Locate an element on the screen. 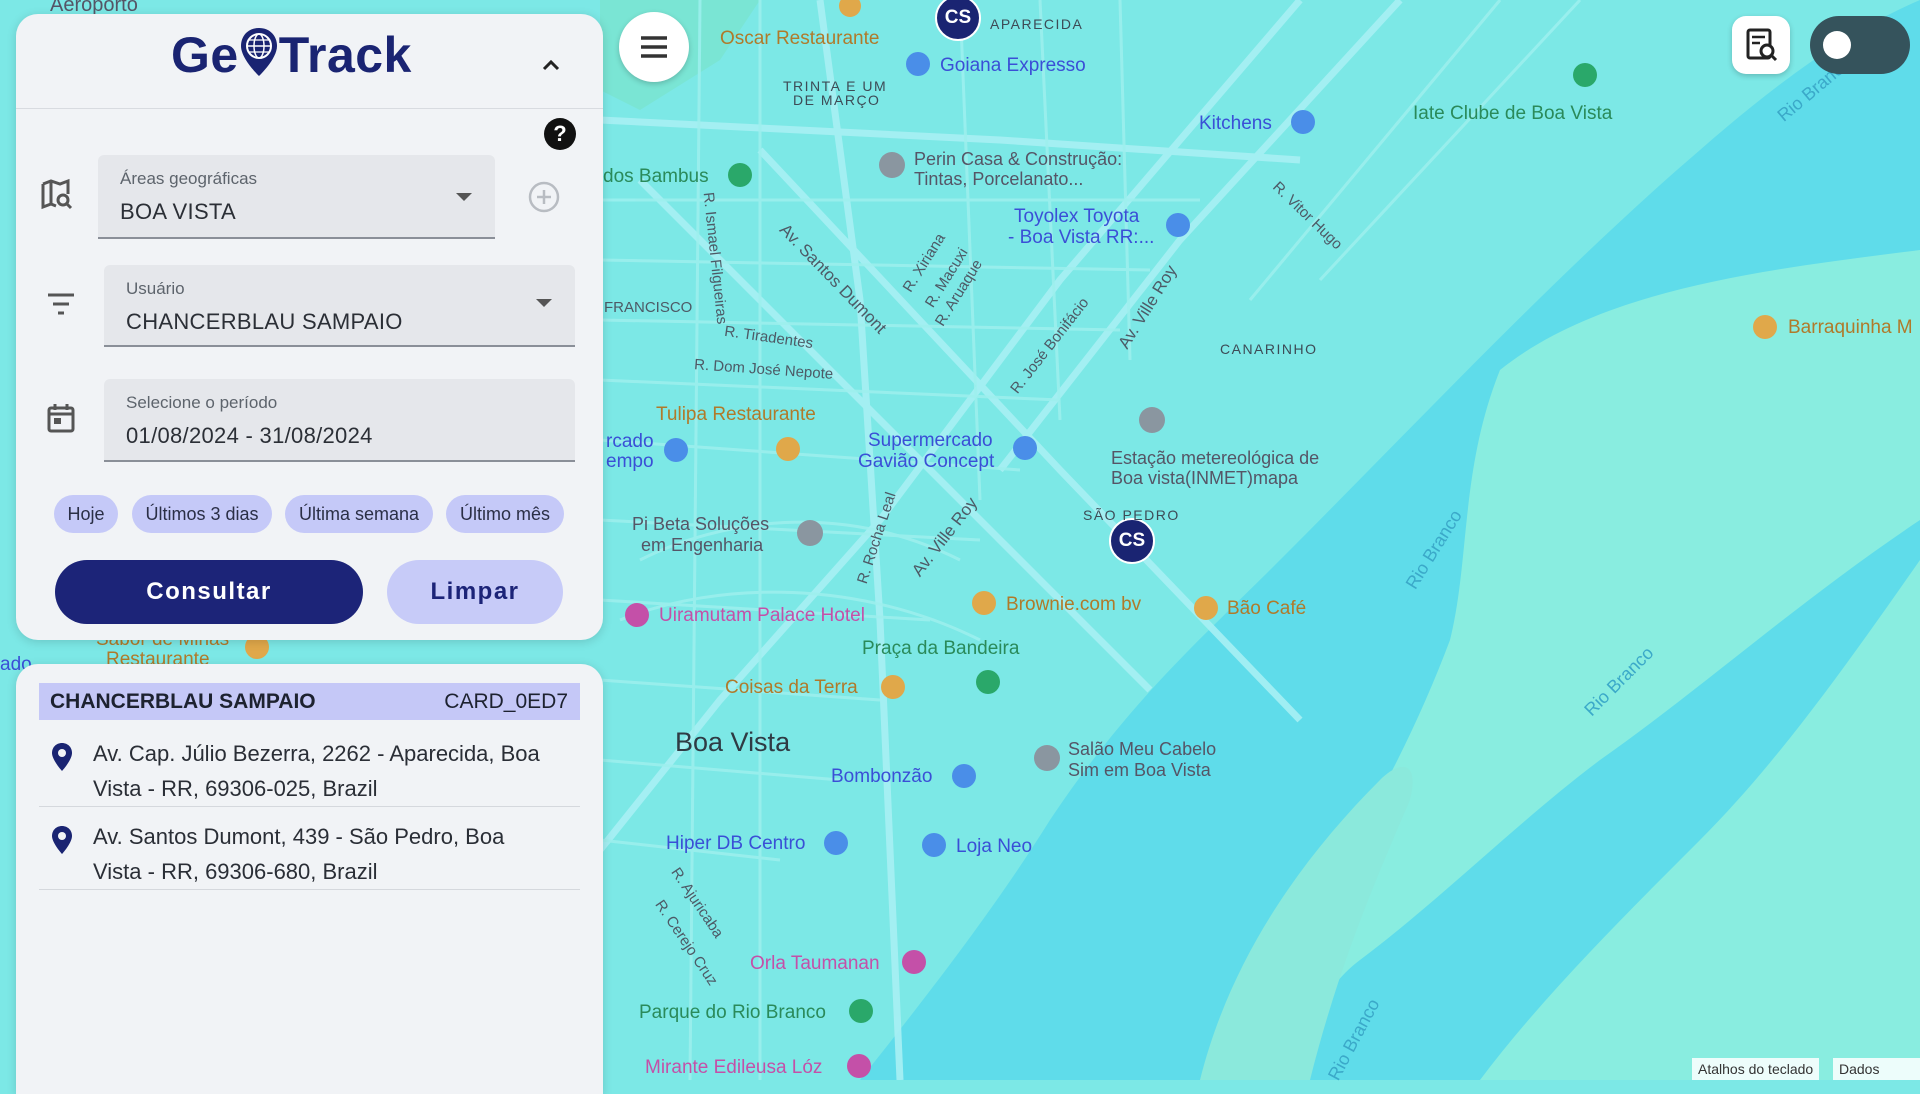  logo-text-right: Track is located at coordinates (345, 55).